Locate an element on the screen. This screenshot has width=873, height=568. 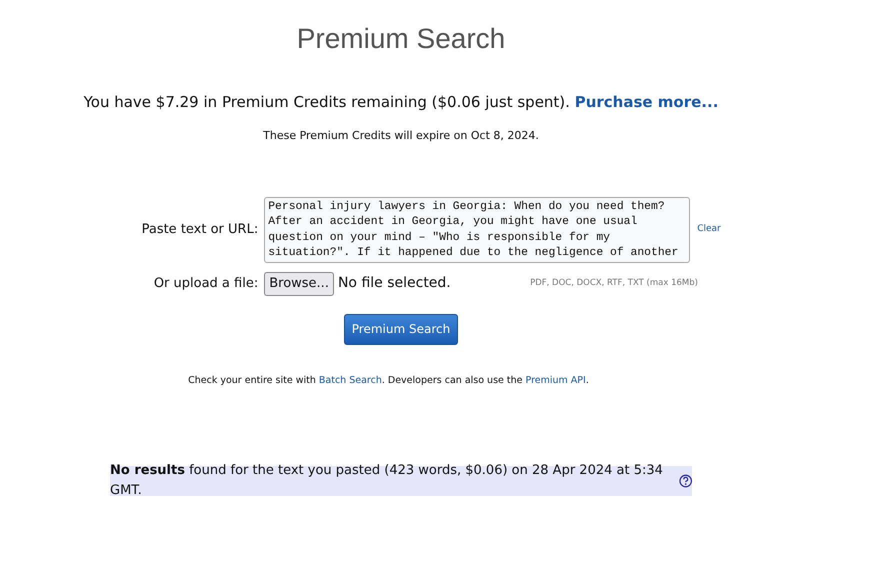
help-icon is located at coordinates (685, 481).